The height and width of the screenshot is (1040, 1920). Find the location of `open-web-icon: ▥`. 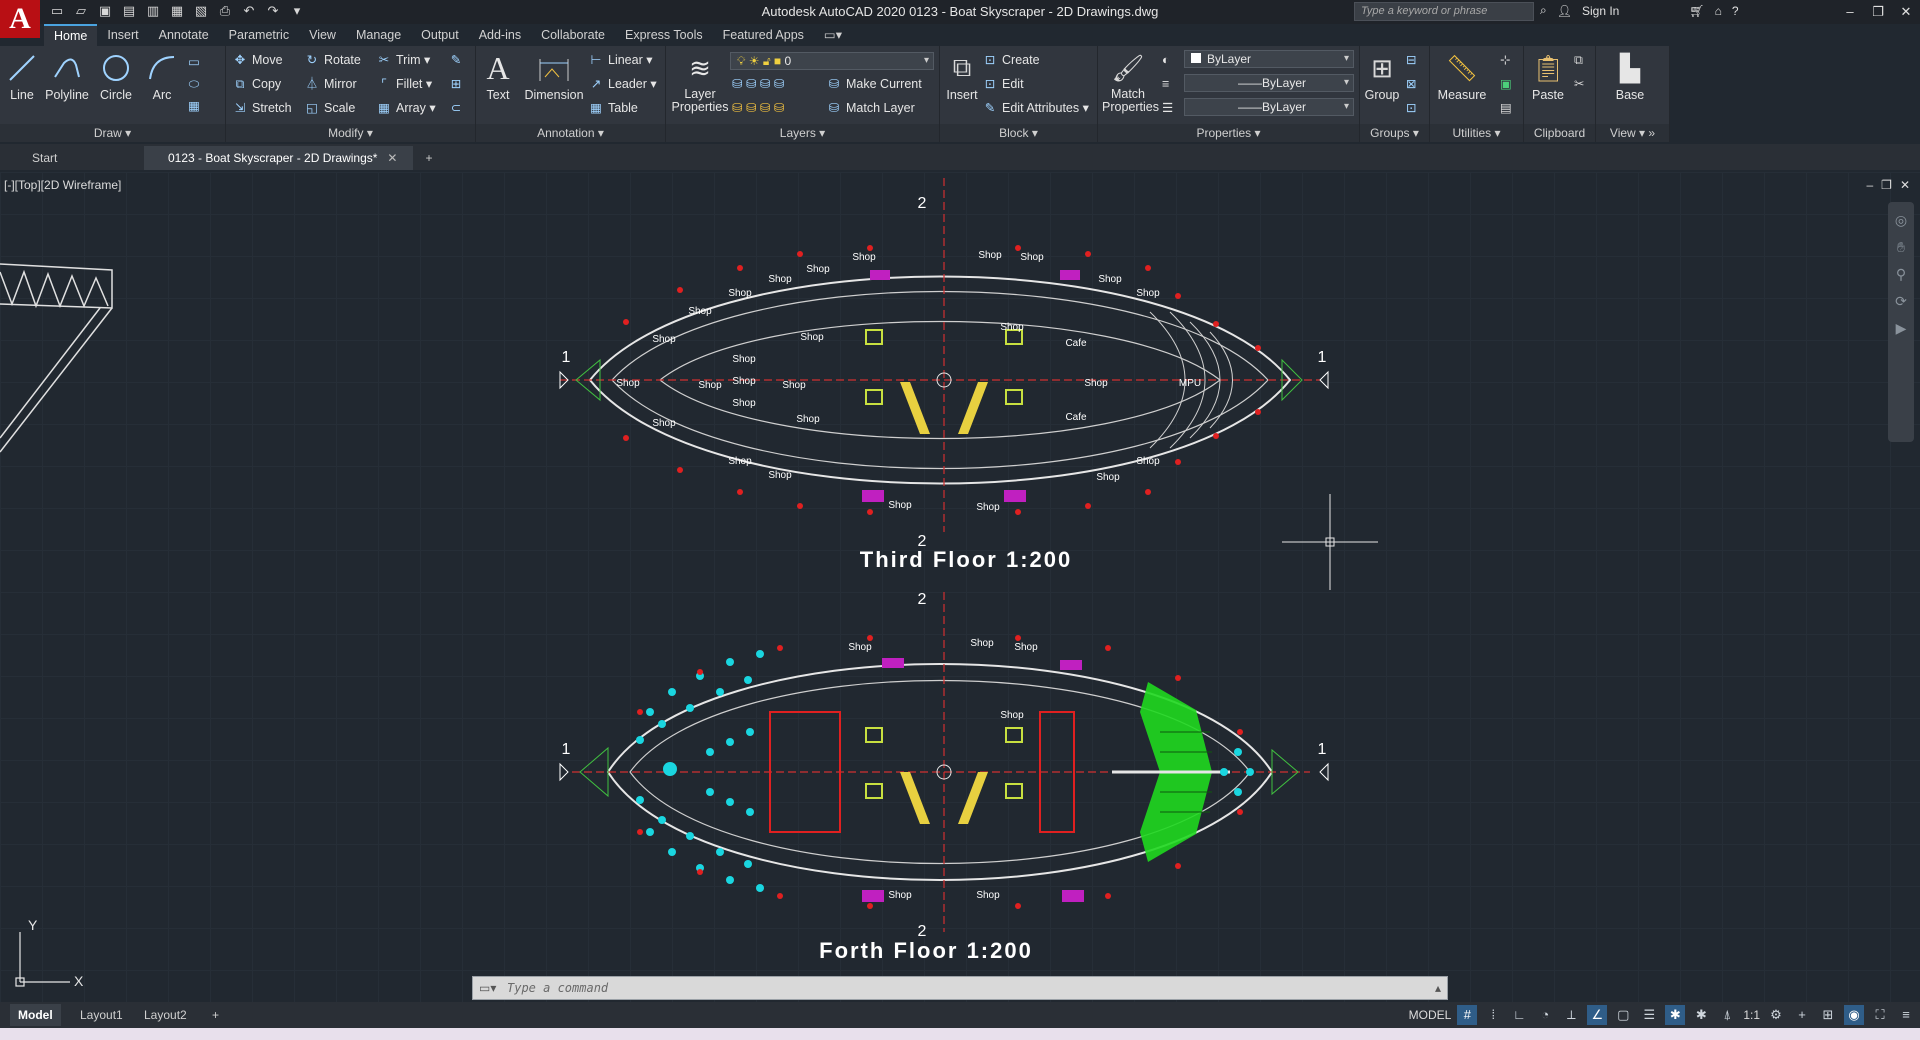

open-web-icon: ▥ is located at coordinates (153, 11).